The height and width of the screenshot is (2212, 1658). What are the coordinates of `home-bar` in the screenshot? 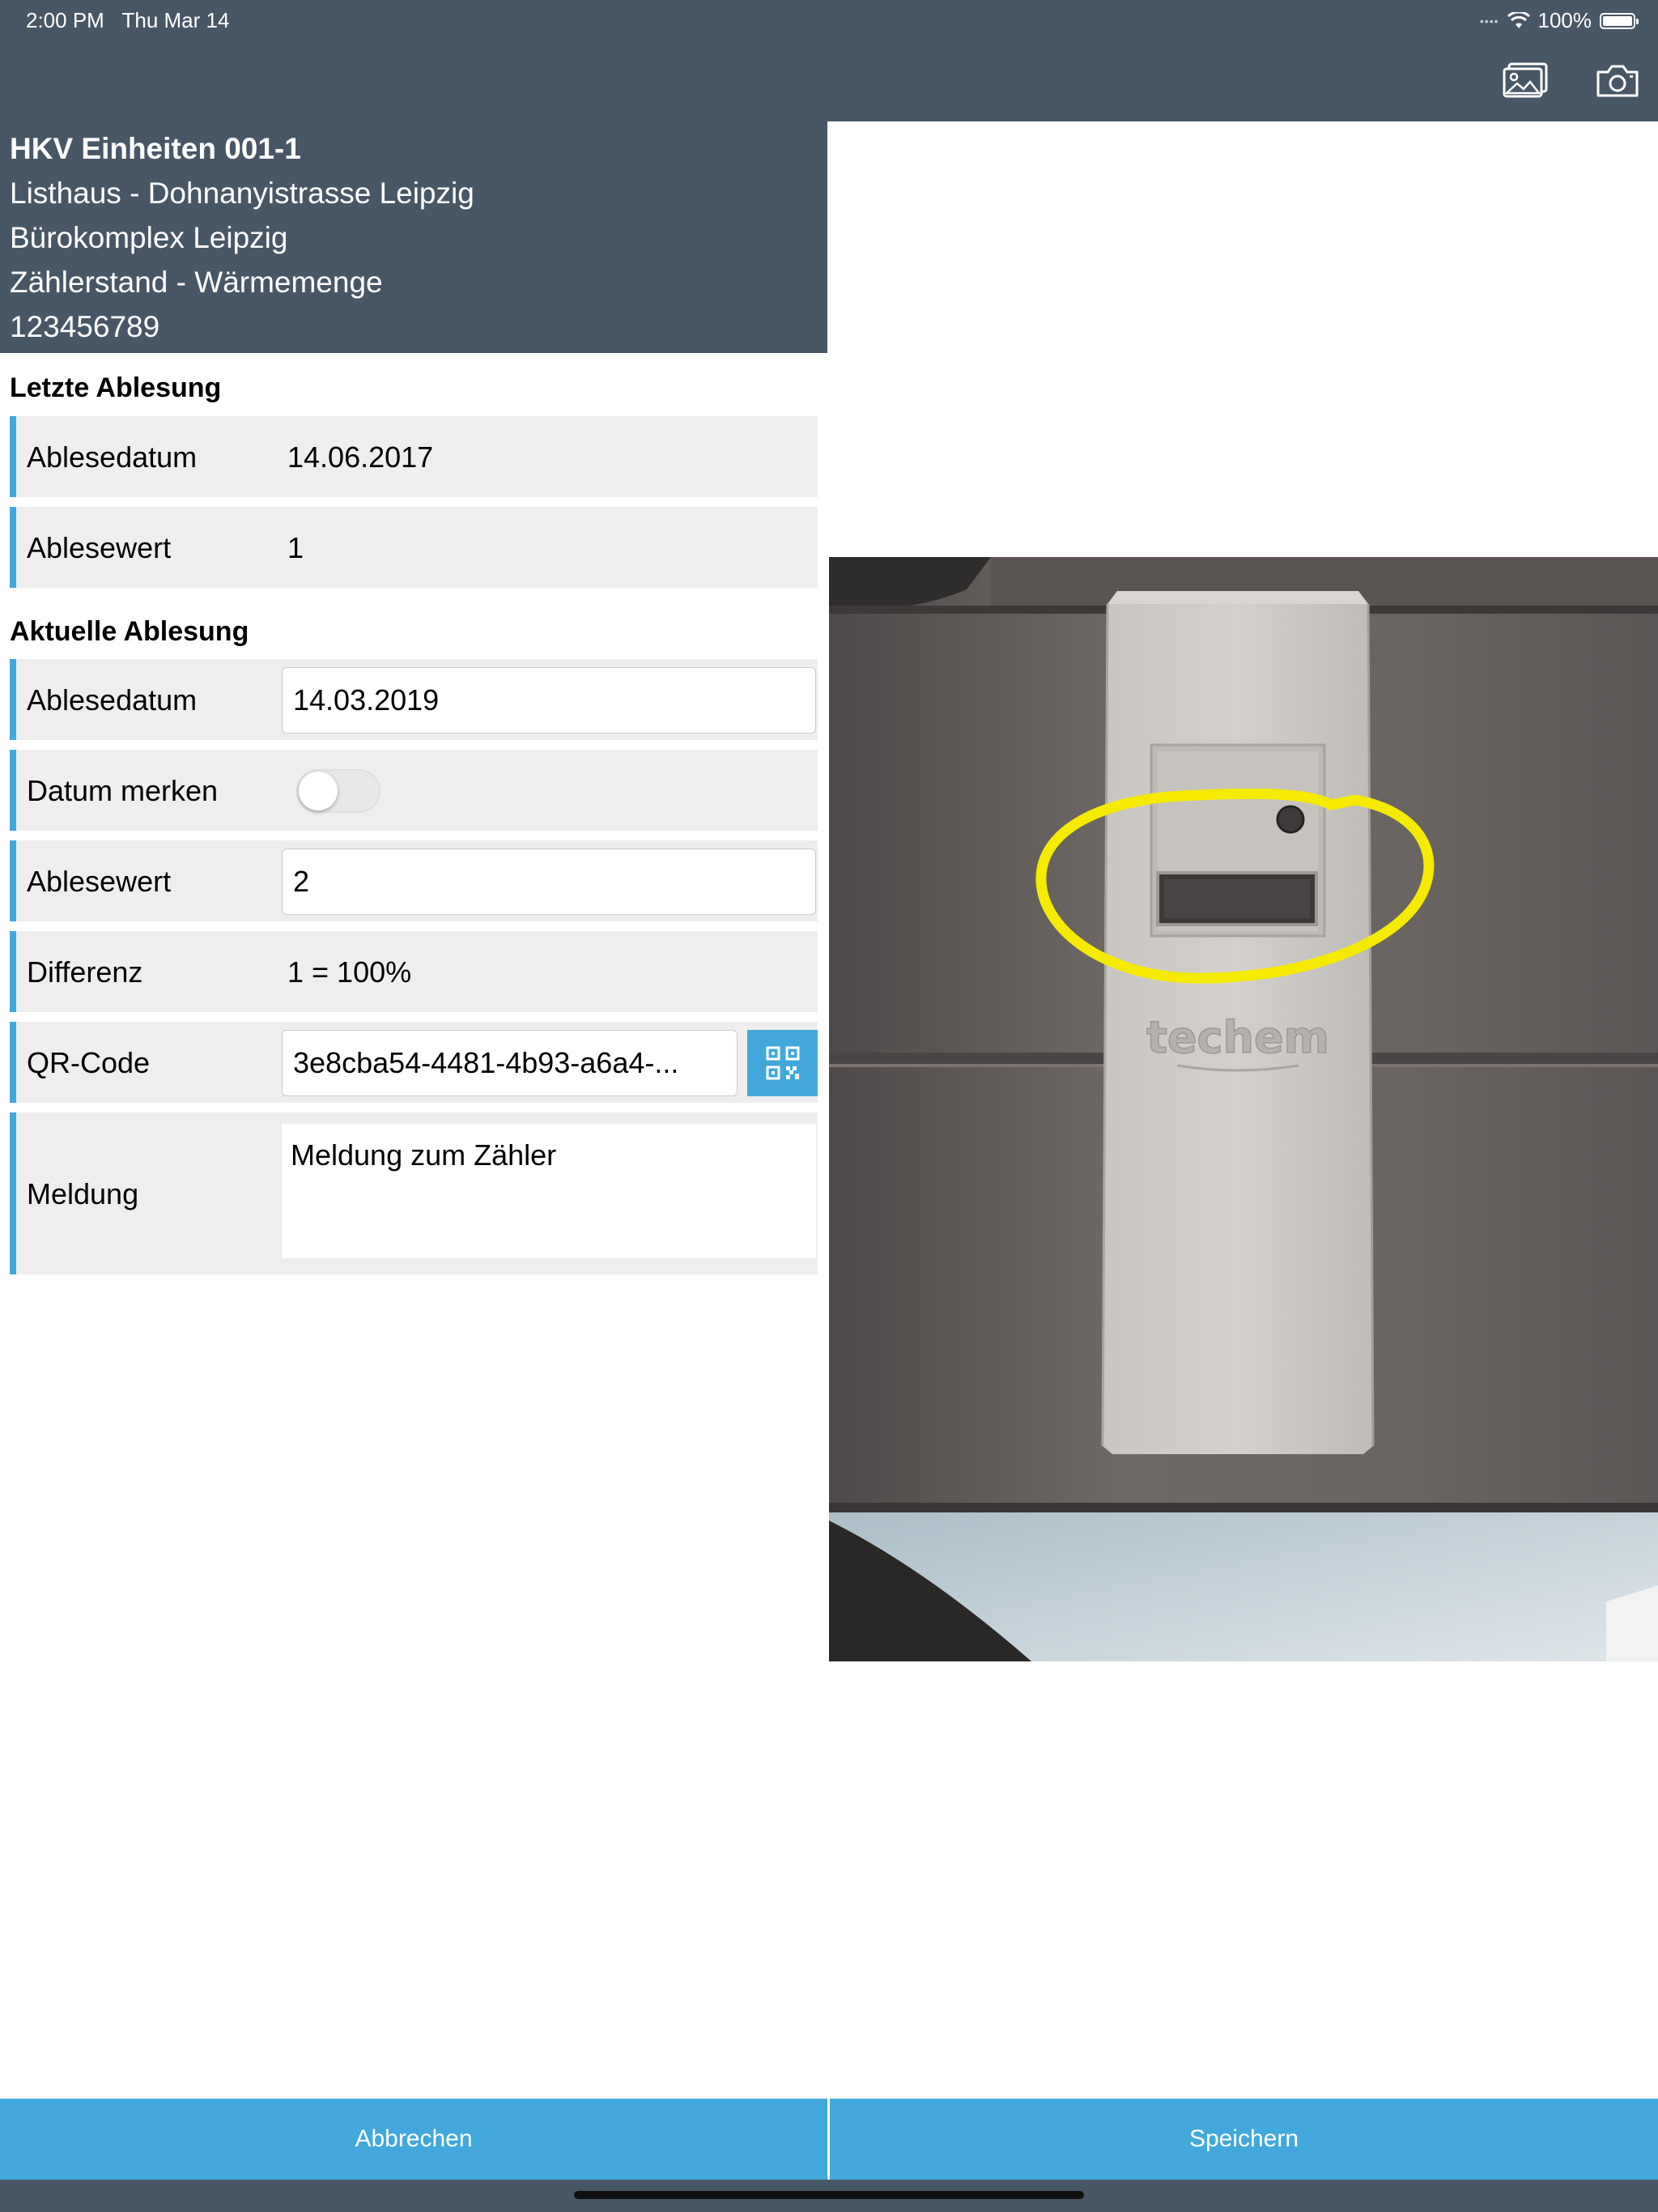 It's located at (829, 2196).